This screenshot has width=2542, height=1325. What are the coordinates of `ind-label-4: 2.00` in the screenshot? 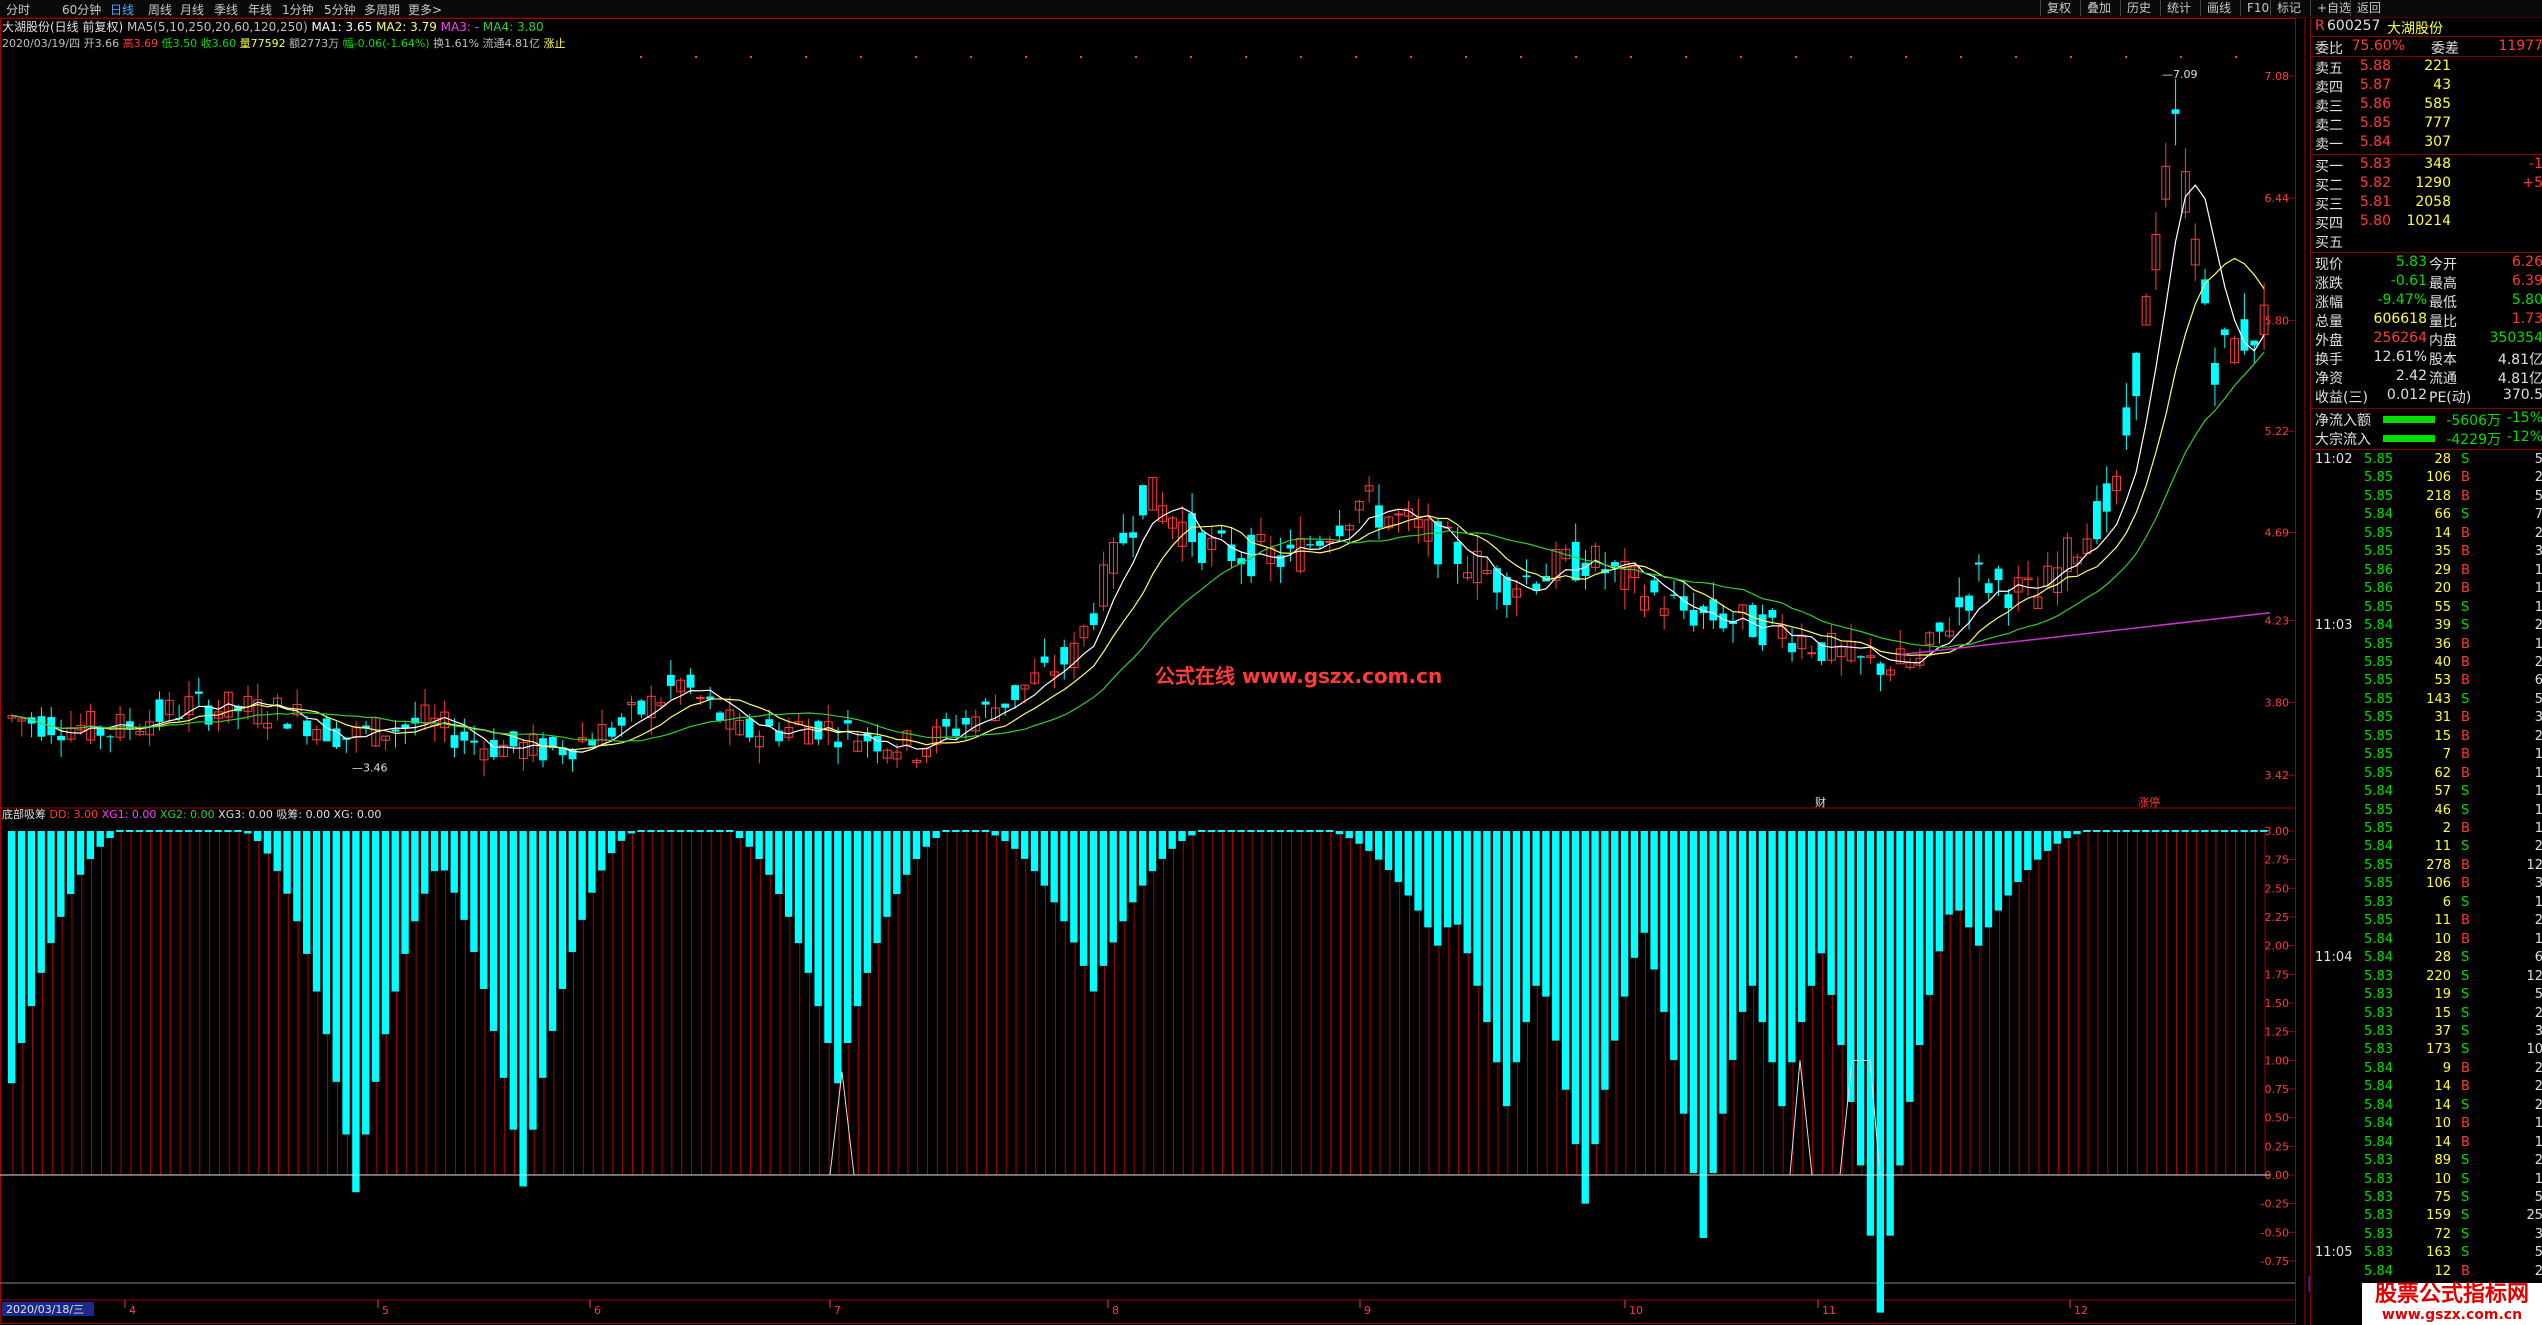 It's located at (2277, 946).